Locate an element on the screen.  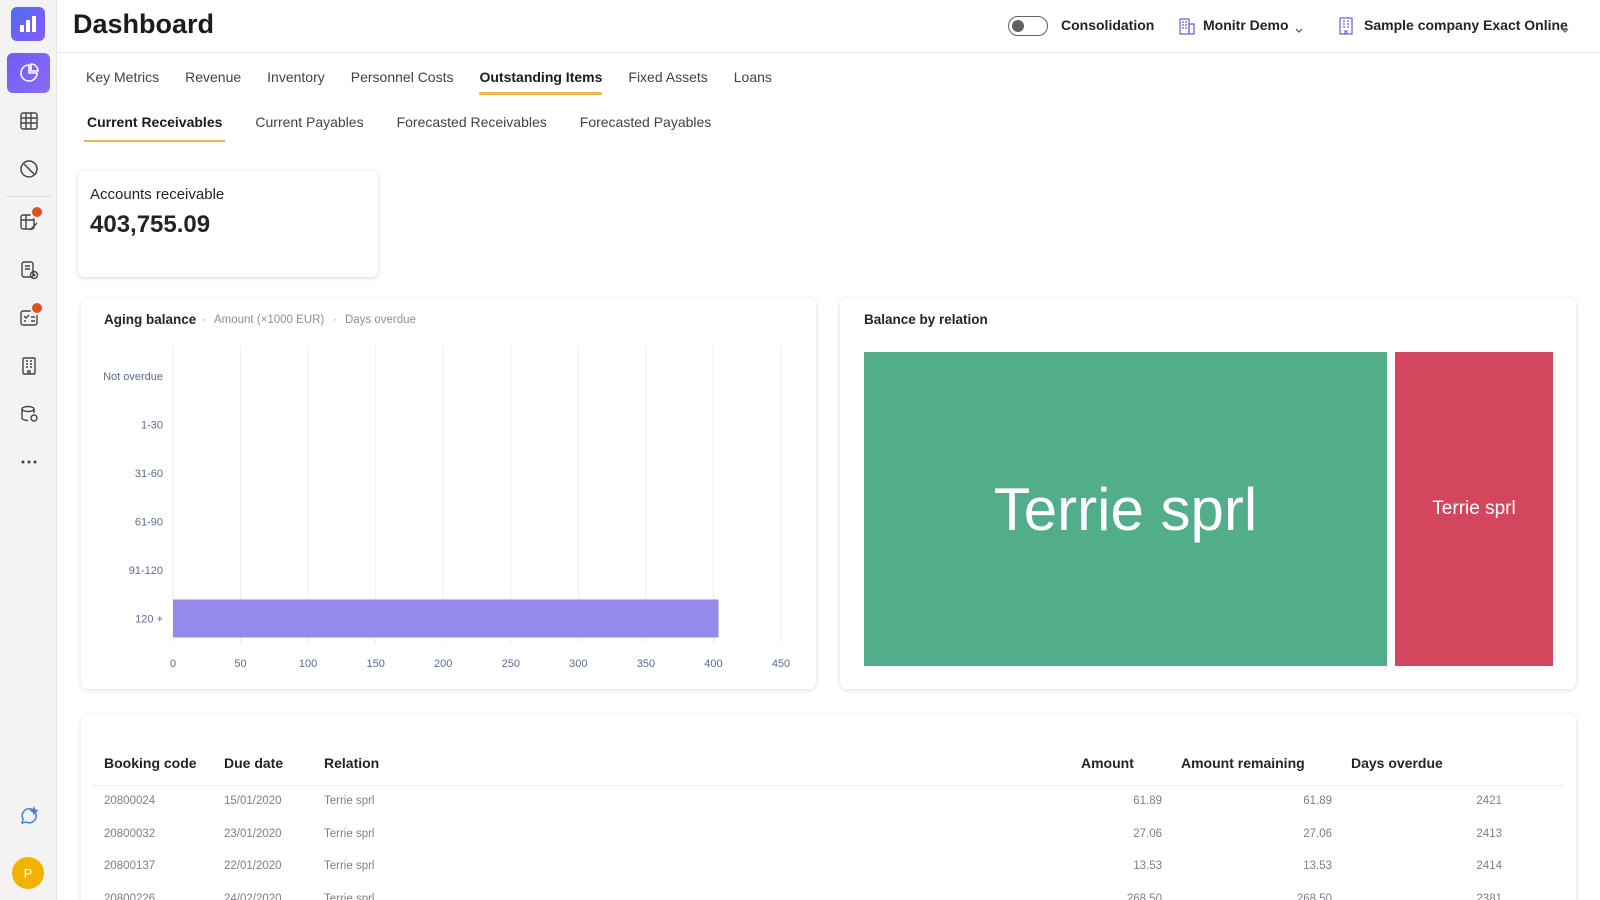
no-entry-icon is located at coordinates (28, 169).